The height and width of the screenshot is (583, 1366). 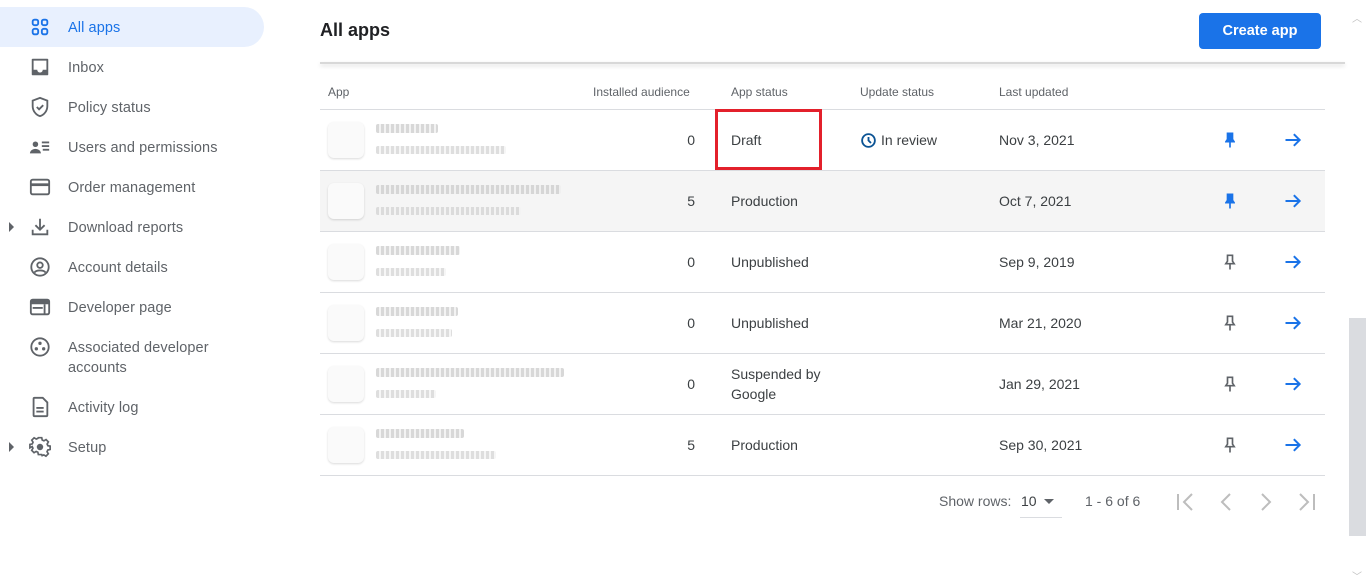 What do you see at coordinates (822, 384) in the screenshot?
I see `table-row: 0 Suspended by Google Jan 29, 2021` at bounding box center [822, 384].